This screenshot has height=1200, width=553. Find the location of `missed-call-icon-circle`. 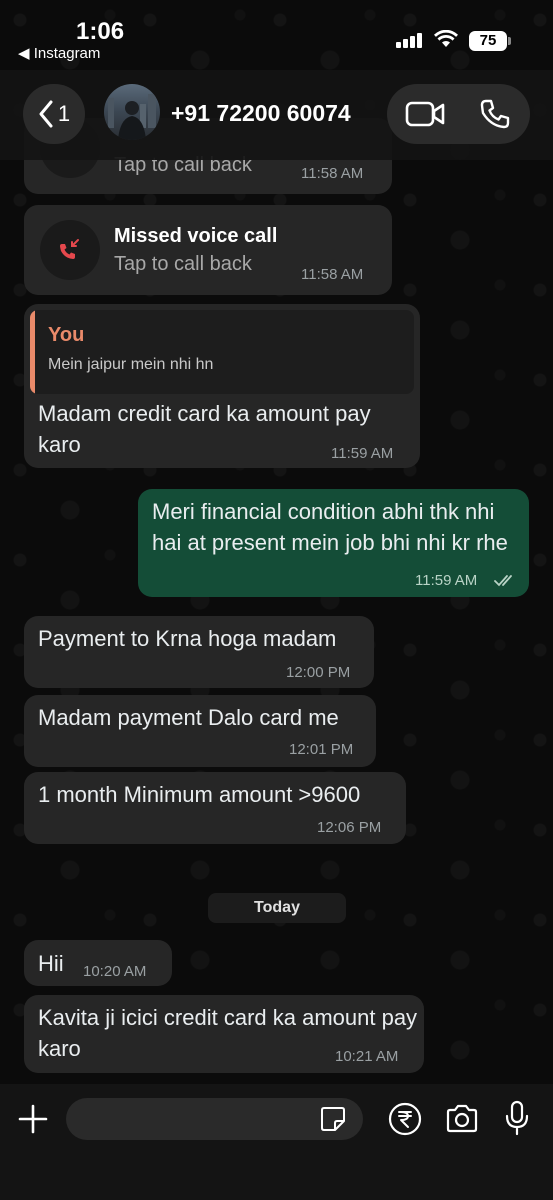

missed-call-icon-circle is located at coordinates (70, 250).